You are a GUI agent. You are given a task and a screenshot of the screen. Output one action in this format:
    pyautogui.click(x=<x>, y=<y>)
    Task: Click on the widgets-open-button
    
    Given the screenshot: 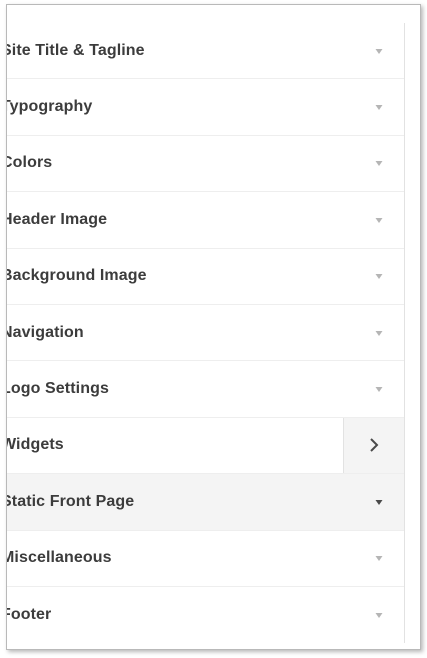 What is the action you would take?
    pyautogui.click(x=373, y=445)
    